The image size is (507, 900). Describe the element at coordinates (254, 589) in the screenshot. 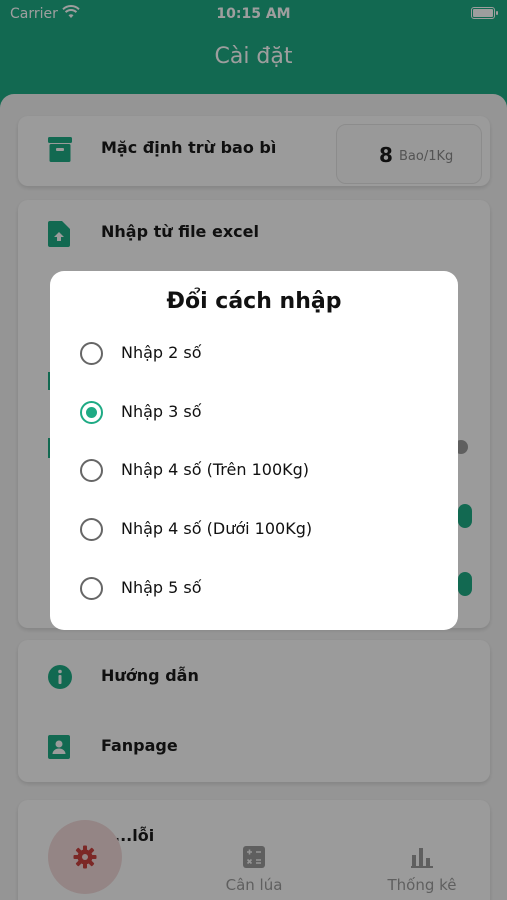

I see `option-5-digits: Nhập 5 số` at that location.